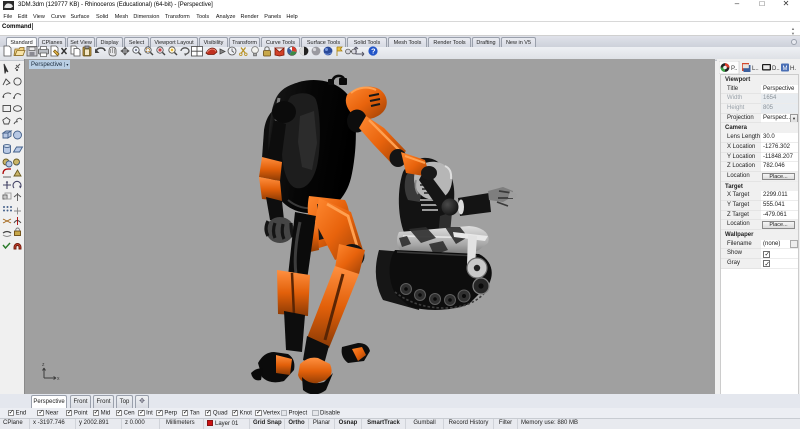 The width and height of the screenshot is (800, 429). I want to click on svg-text: H., so click(793, 69).